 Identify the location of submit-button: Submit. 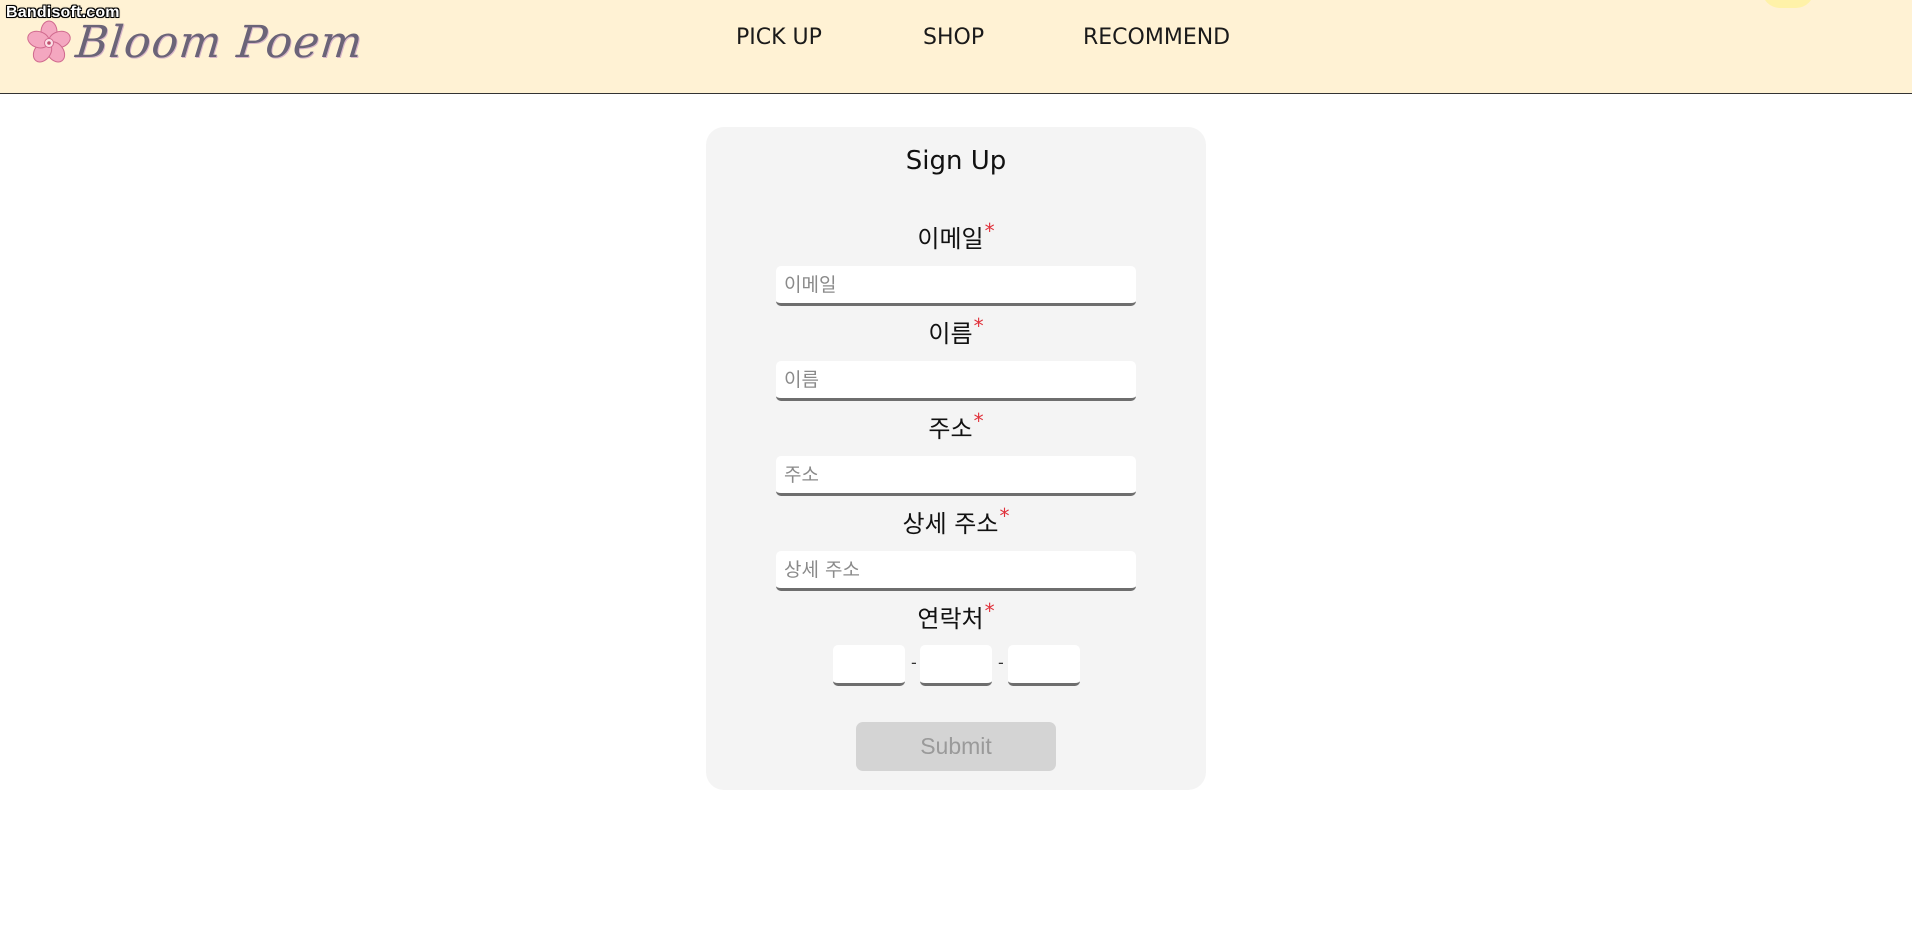
(956, 746).